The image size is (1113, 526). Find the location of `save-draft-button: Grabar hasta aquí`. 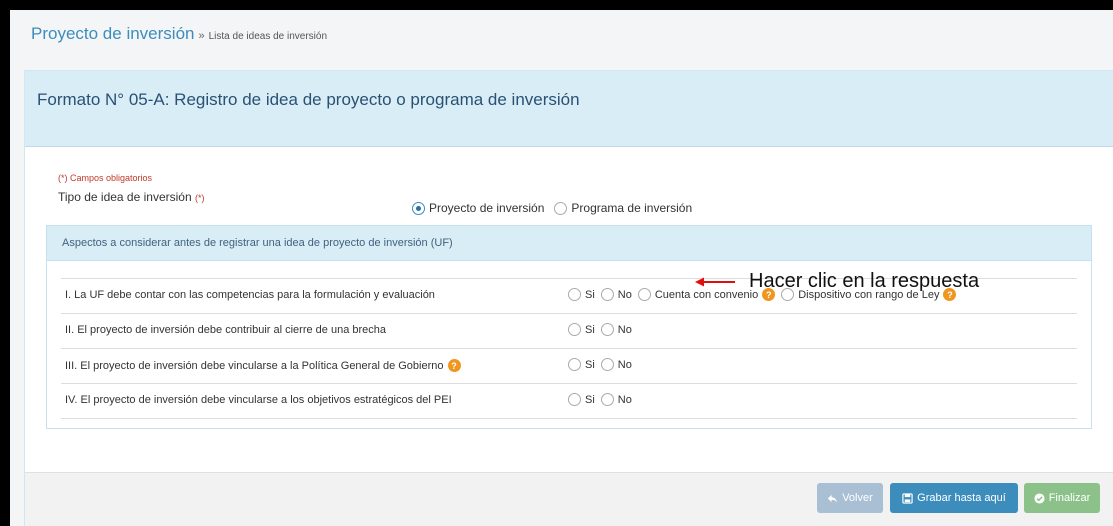

save-draft-button: Grabar hasta aquí is located at coordinates (954, 498).